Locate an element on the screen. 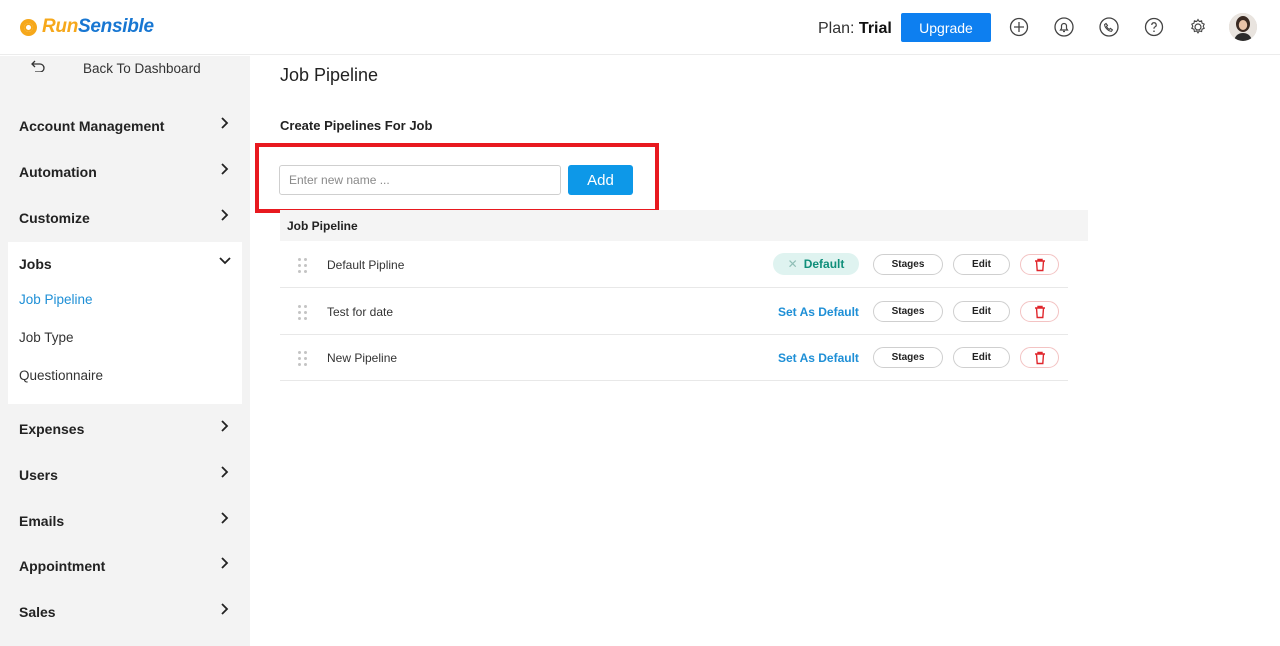 The width and height of the screenshot is (1280, 646). sidebar-item-automation: Automation is located at coordinates (125, 172).